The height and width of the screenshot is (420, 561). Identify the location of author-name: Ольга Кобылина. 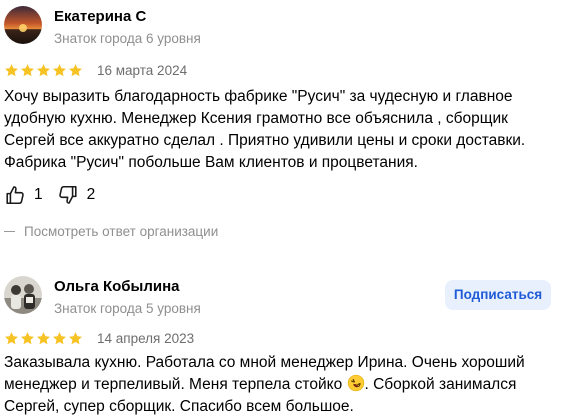
(117, 287).